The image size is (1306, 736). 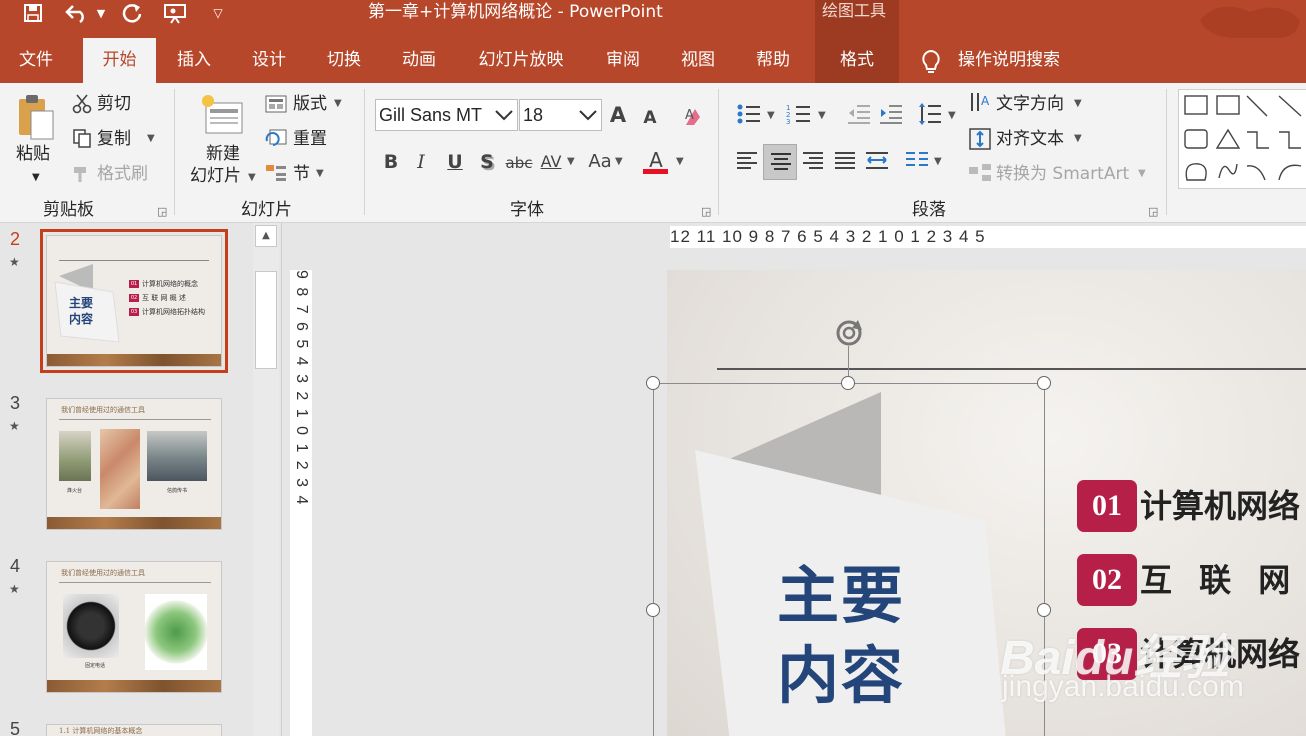 What do you see at coordinates (788, 121) in the screenshot?
I see `svg-text: 3` at bounding box center [788, 121].